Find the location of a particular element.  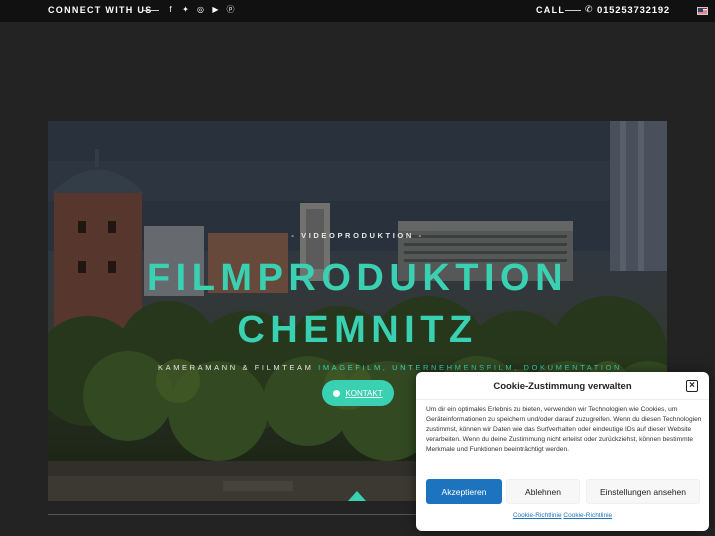

hero-title-line2: CHEMNITZ is located at coordinates (357, 330).